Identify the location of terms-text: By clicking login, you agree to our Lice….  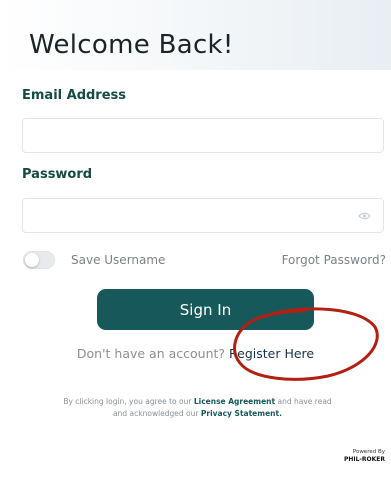
(197, 408).